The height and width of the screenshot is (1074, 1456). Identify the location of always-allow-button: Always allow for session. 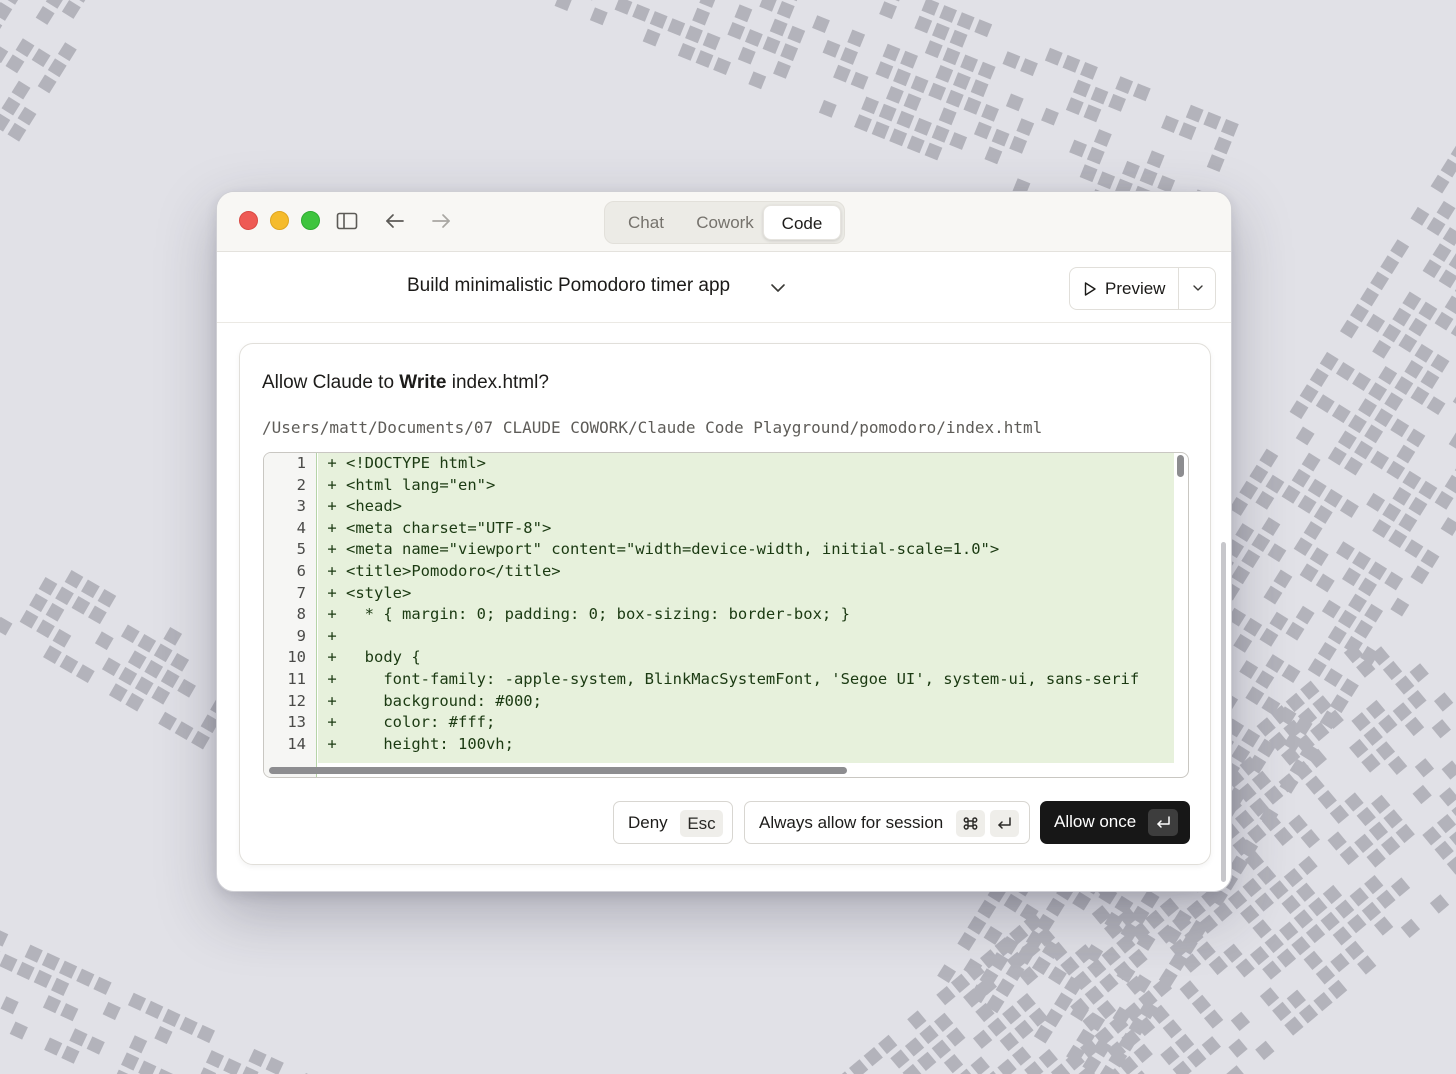
(887, 822).